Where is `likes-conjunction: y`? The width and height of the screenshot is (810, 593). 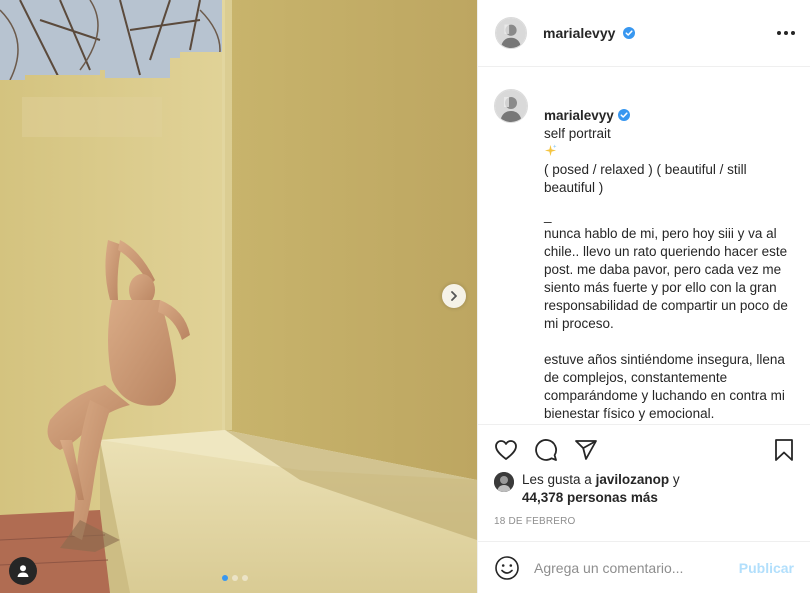 likes-conjunction: y is located at coordinates (676, 479).